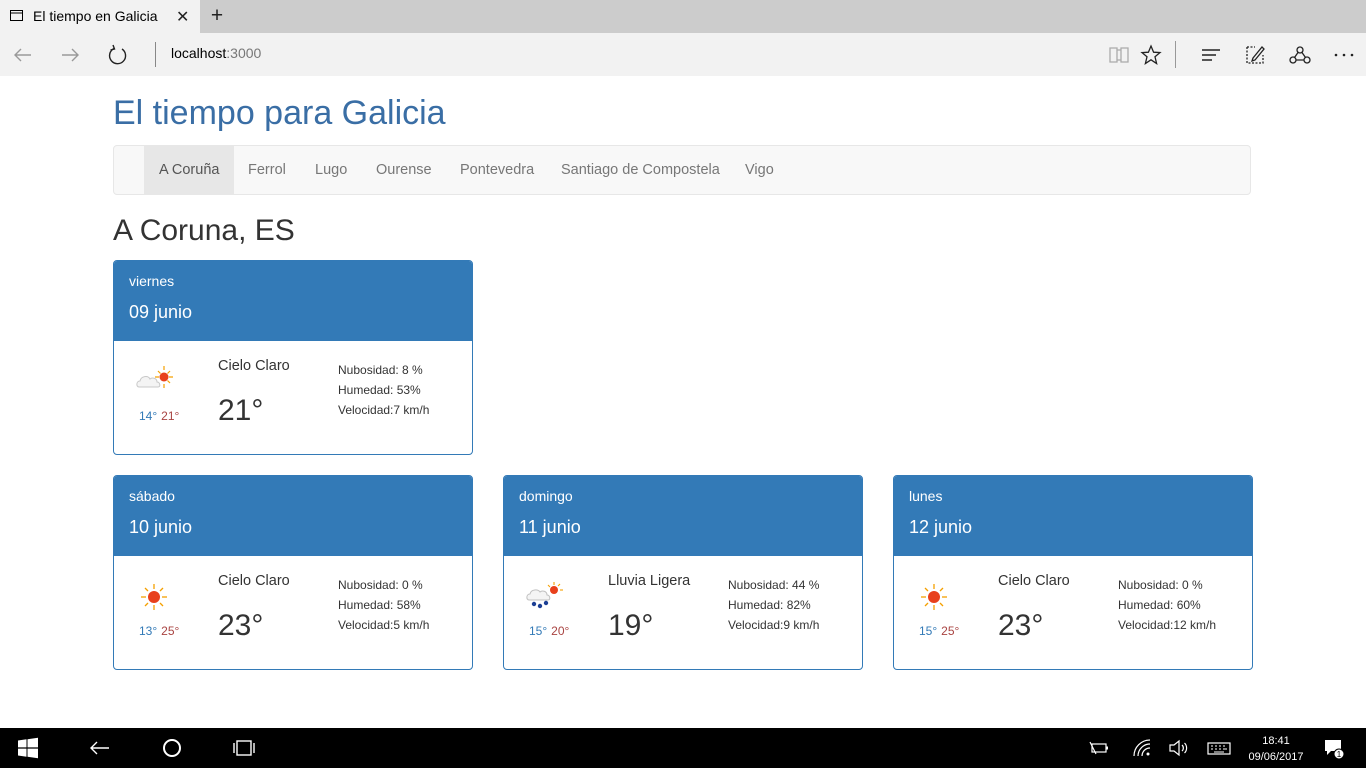  What do you see at coordinates (379, 390) in the screenshot?
I see `humidity: Humedad: 53%` at bounding box center [379, 390].